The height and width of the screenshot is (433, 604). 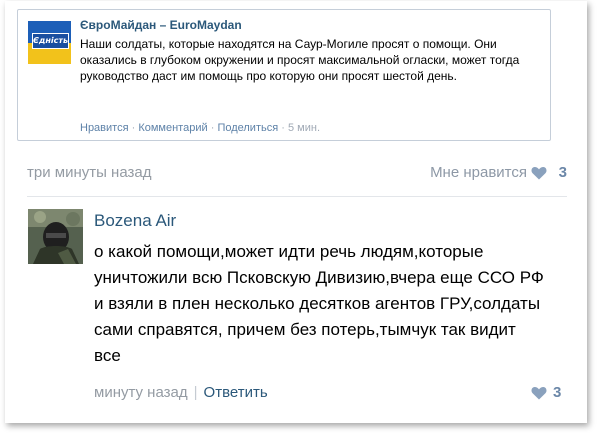 I want to click on post-time: три минуты назад, so click(x=89, y=172).